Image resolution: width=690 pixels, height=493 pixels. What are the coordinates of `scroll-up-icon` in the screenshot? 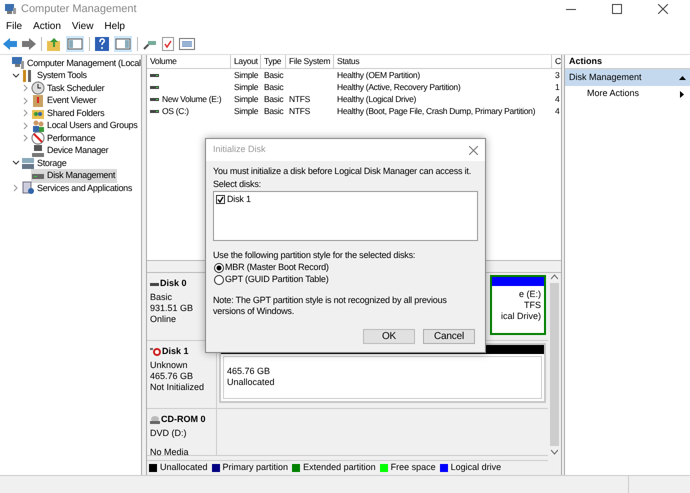 It's located at (554, 277).